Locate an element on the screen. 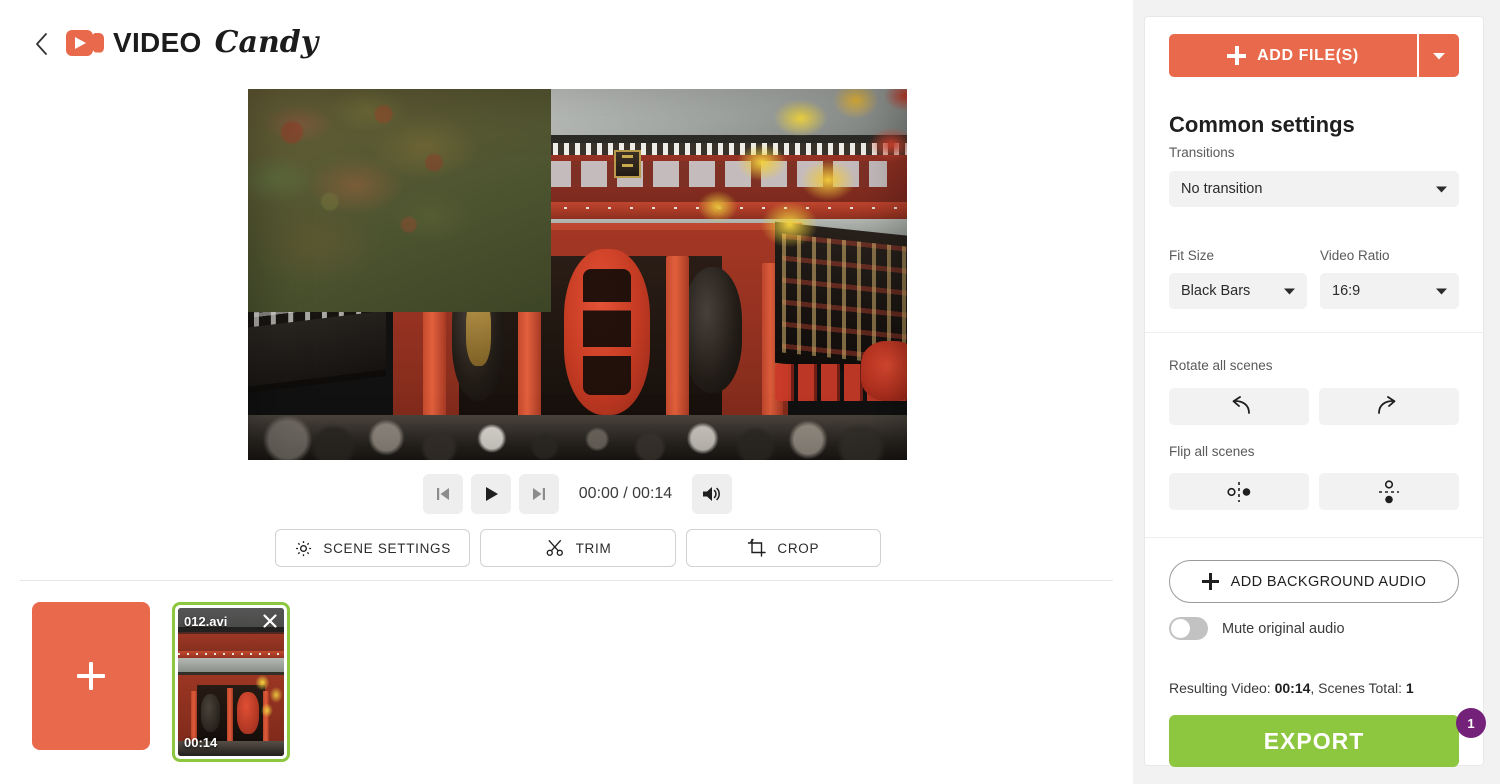 This screenshot has height=784, width=1500. play-icon is located at coordinates (491, 494).